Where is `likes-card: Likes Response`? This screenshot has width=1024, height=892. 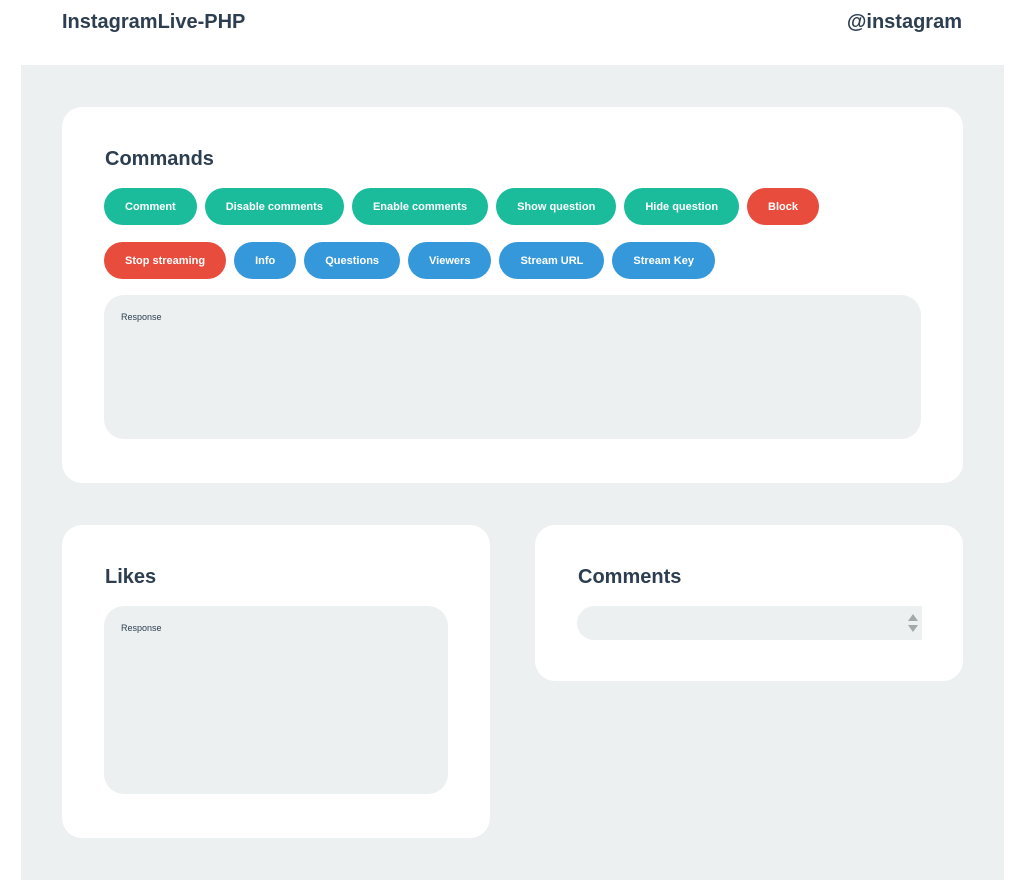 likes-card: Likes Response is located at coordinates (276, 681).